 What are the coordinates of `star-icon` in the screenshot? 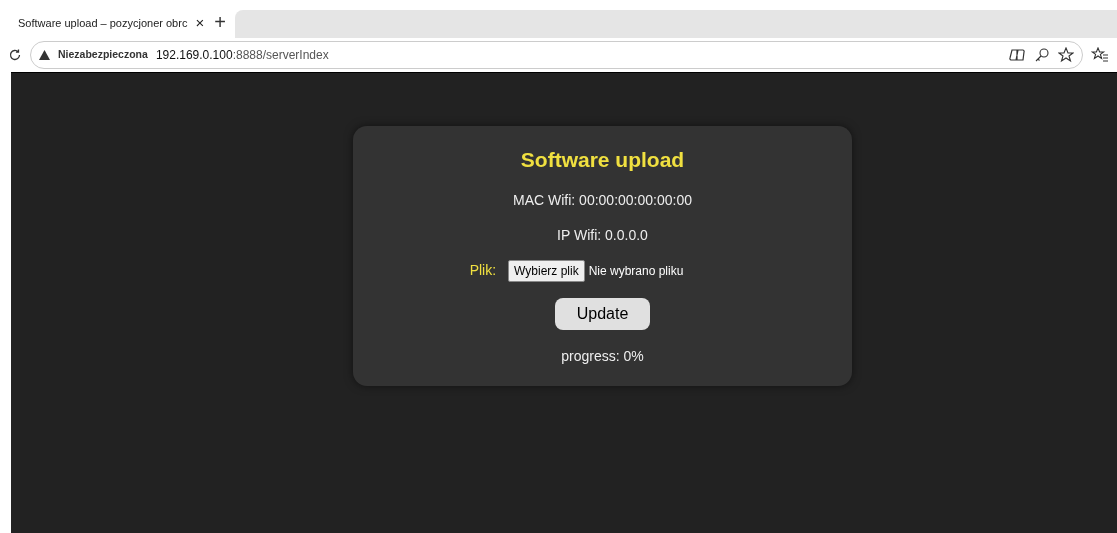 It's located at (1066, 55).